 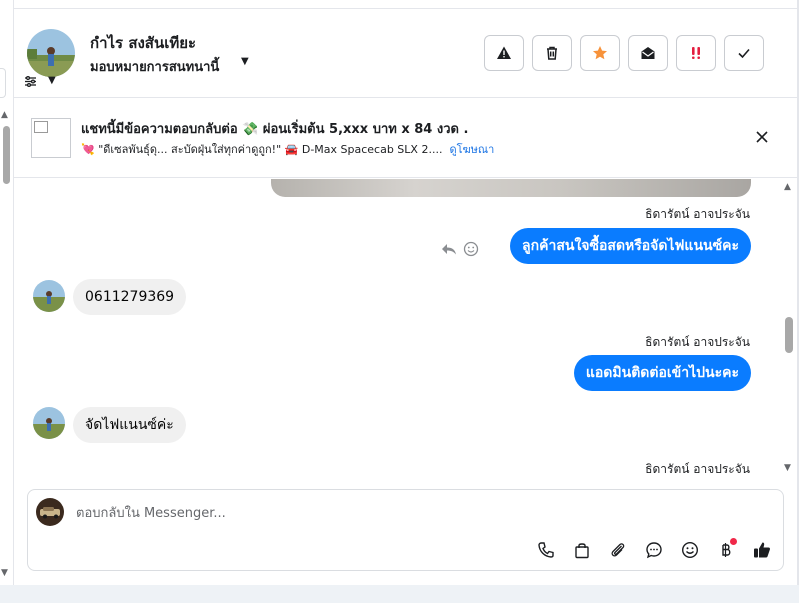 I want to click on ad-thumbnail, so click(x=51, y=138).